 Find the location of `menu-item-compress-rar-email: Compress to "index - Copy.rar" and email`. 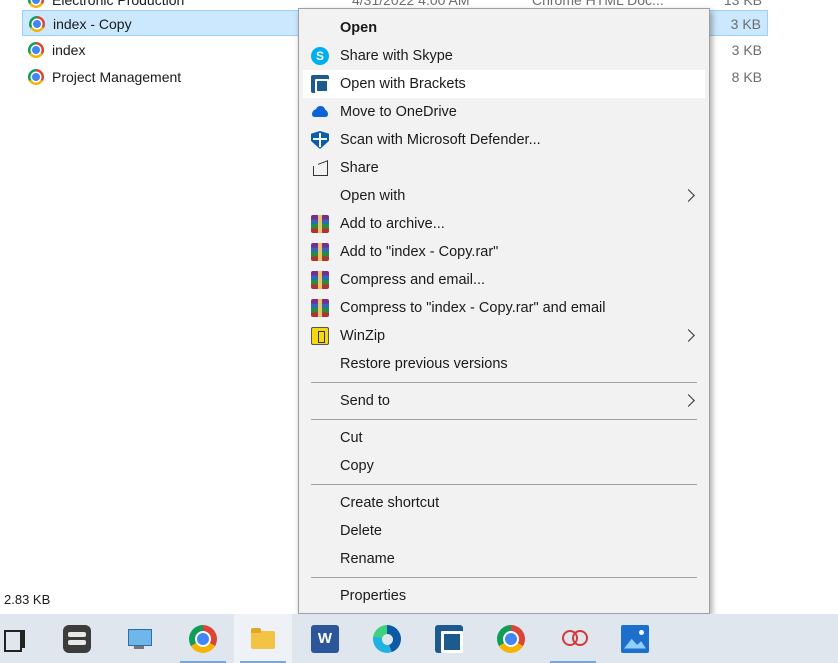

menu-item-compress-rar-email: Compress to "index - Copy.rar" and email is located at coordinates (504, 308).